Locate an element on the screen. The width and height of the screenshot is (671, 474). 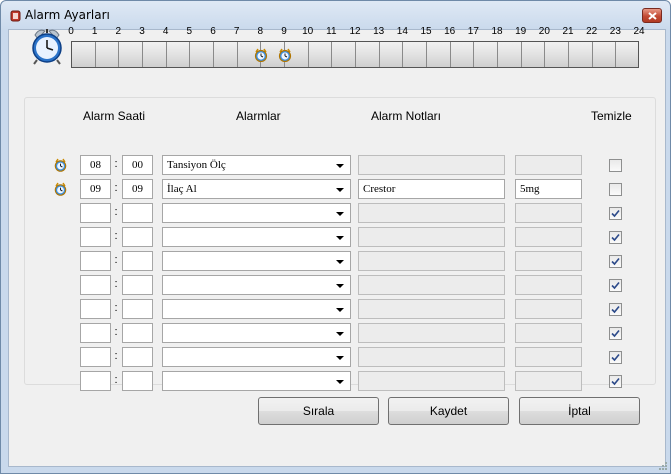
sort-button: Sırala is located at coordinates (318, 411).